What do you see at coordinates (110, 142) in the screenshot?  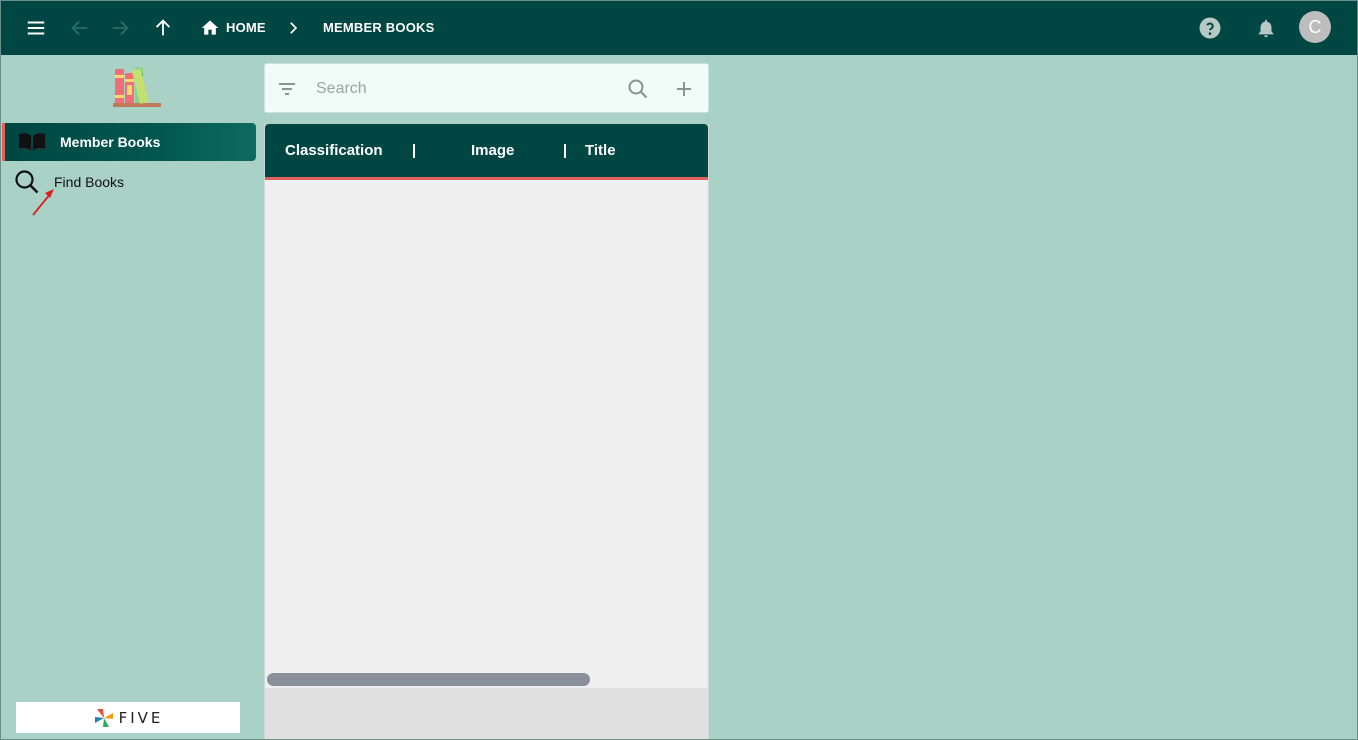 I see `sidebar-item-label: Member Books` at bounding box center [110, 142].